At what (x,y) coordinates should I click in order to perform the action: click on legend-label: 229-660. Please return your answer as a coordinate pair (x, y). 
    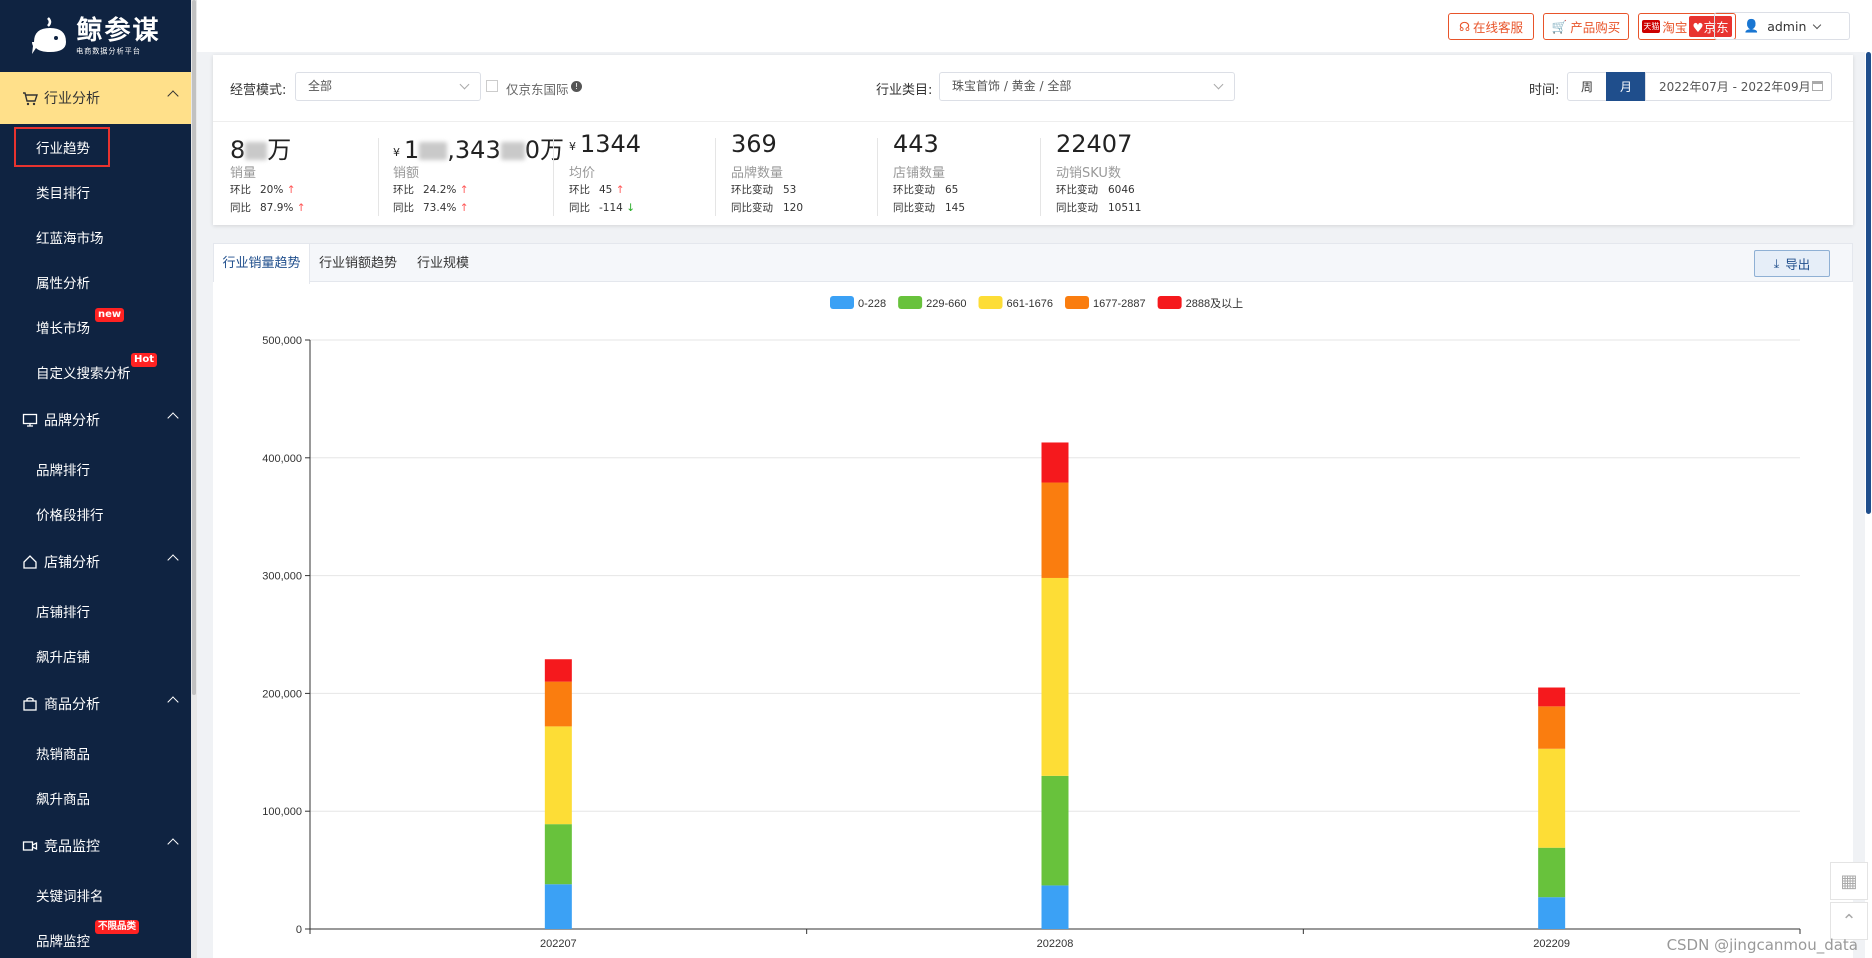
    Looking at the image, I should click on (946, 304).